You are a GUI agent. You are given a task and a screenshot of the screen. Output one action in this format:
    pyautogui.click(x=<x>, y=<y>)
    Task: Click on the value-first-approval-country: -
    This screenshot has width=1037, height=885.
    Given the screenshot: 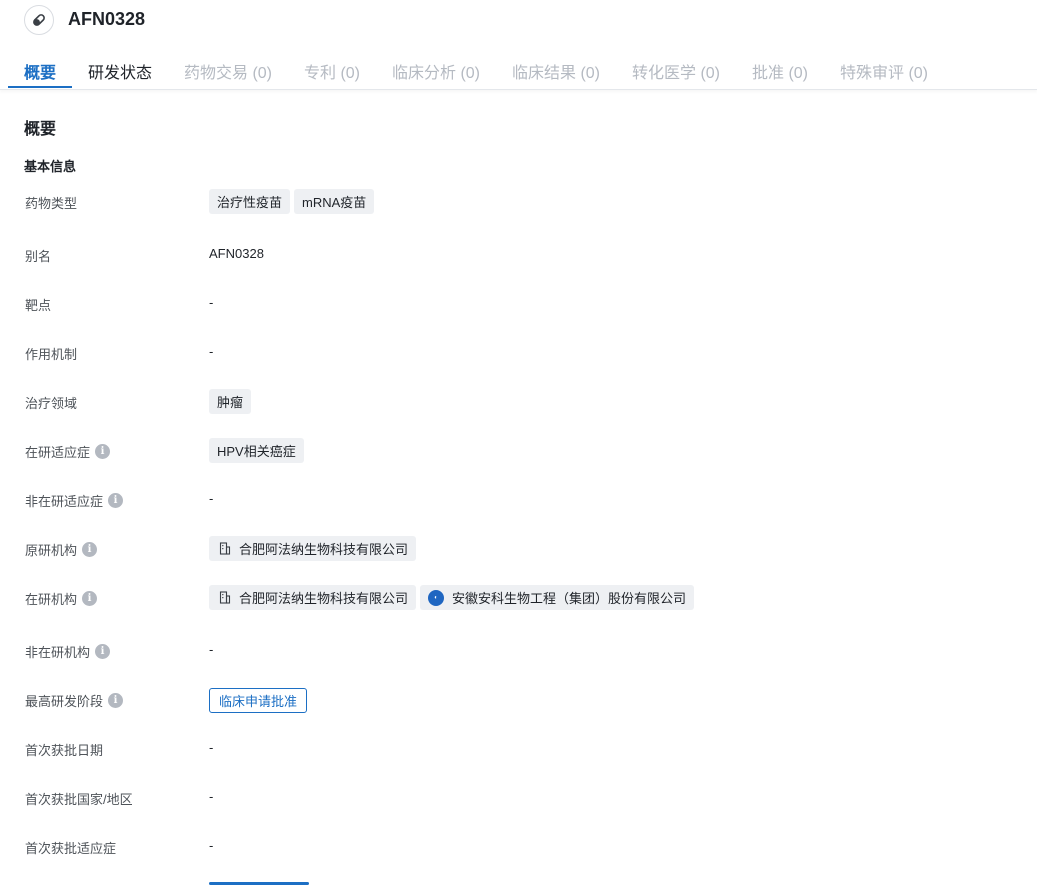 What is the action you would take?
    pyautogui.click(x=211, y=796)
    